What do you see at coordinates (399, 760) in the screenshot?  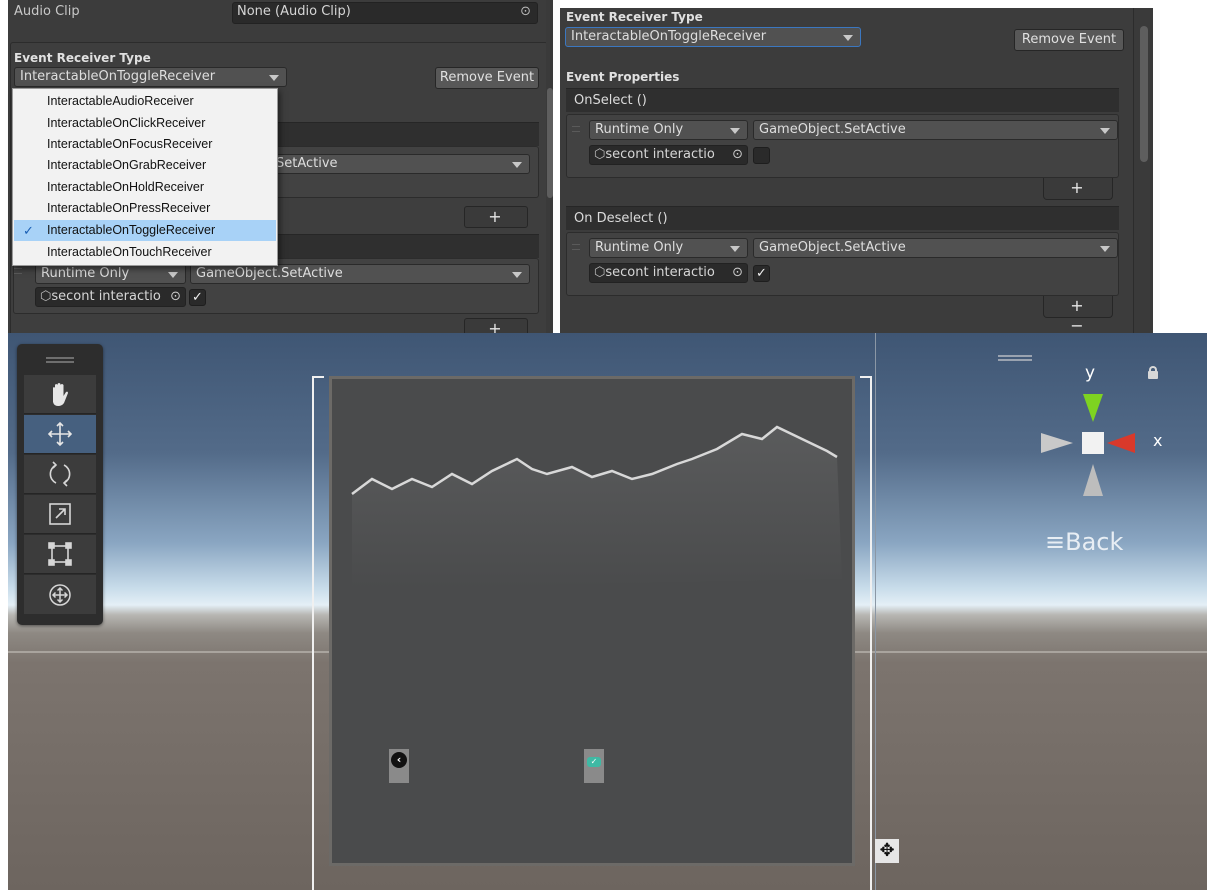 I see `back-arrow-icon: ‹` at bounding box center [399, 760].